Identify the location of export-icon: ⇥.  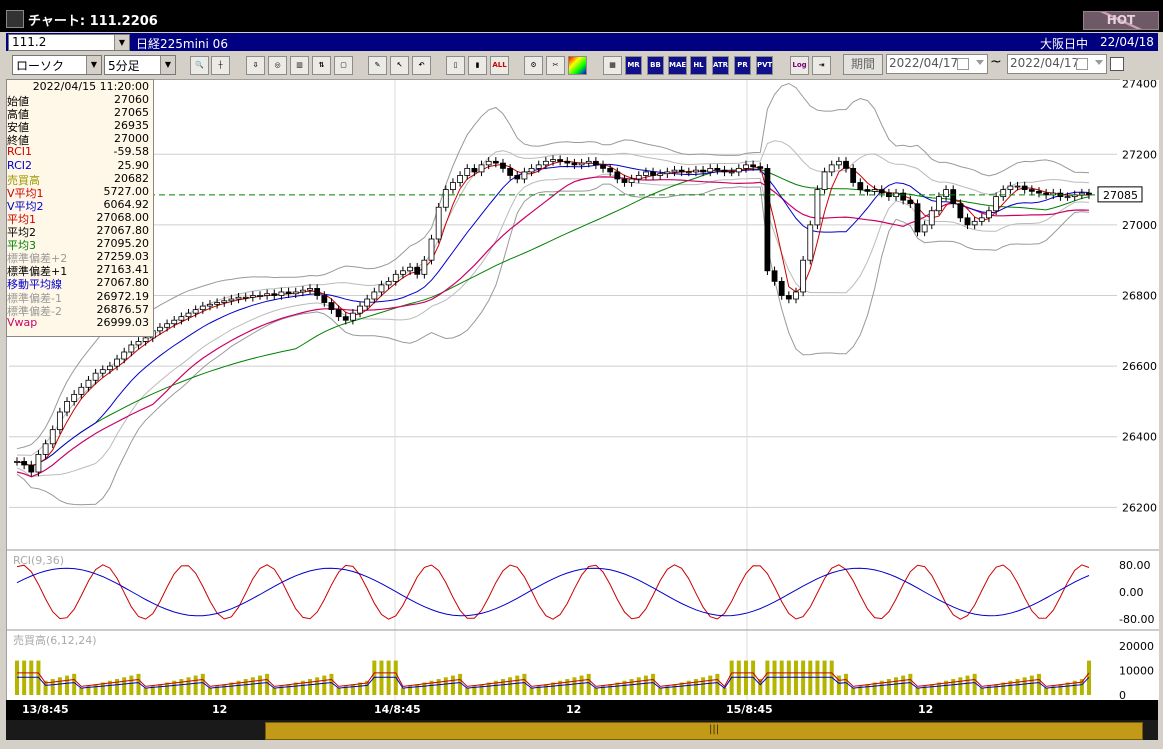
(821, 65).